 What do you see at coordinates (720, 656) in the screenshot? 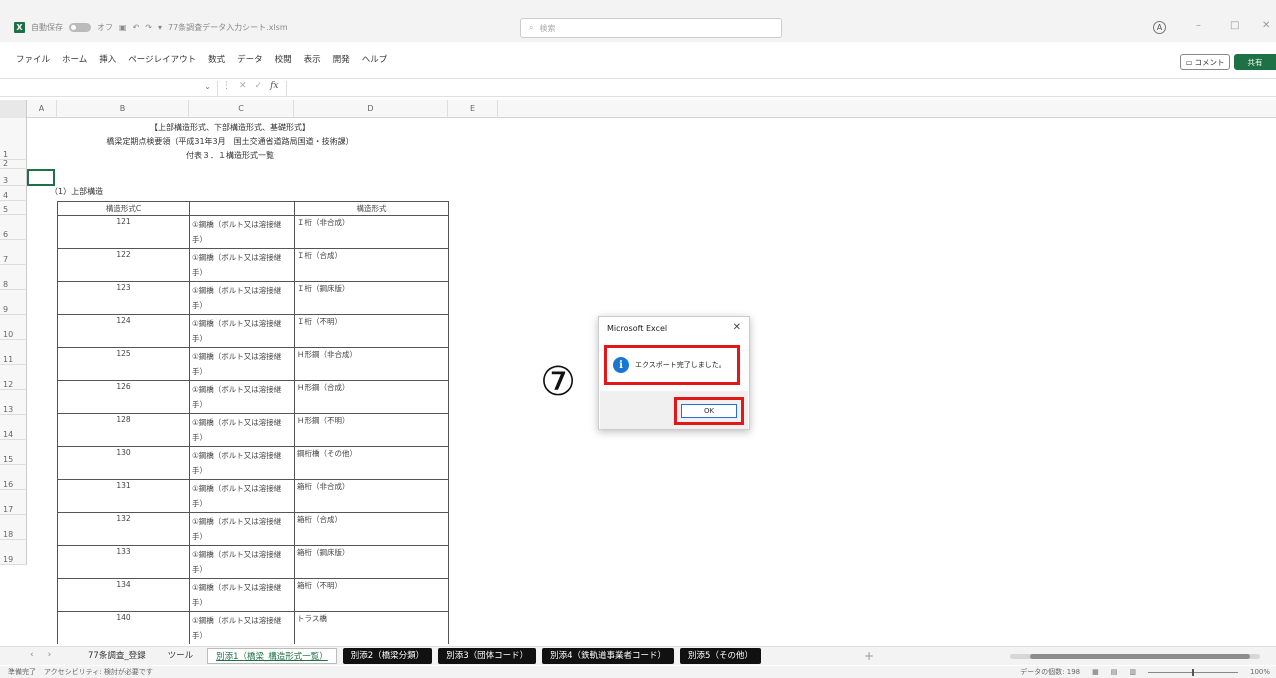
I see `sheet-tab-annex5: 別添5（その他）` at bounding box center [720, 656].